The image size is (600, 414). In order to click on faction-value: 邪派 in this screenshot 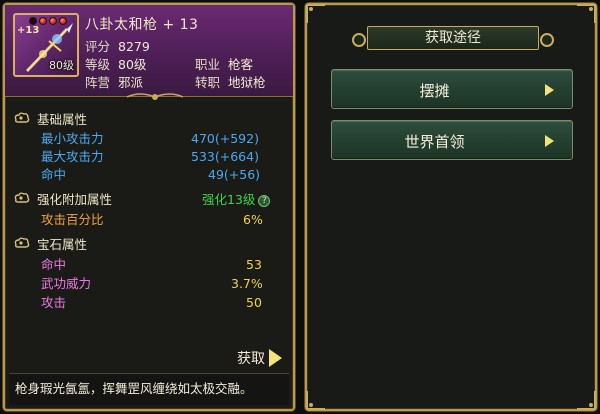, I will do `click(131, 82)`.